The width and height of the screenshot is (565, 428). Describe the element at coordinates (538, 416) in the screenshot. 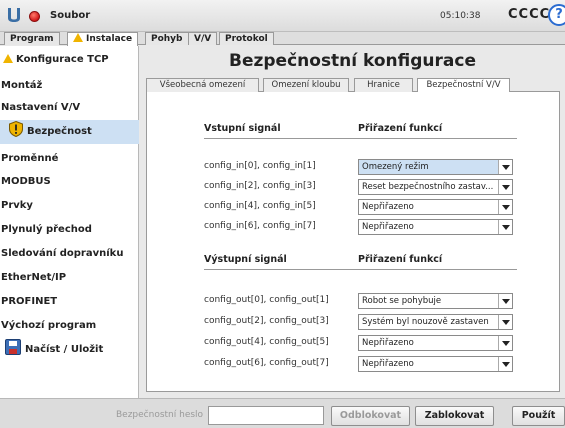

I see `apply-button: Použít` at that location.